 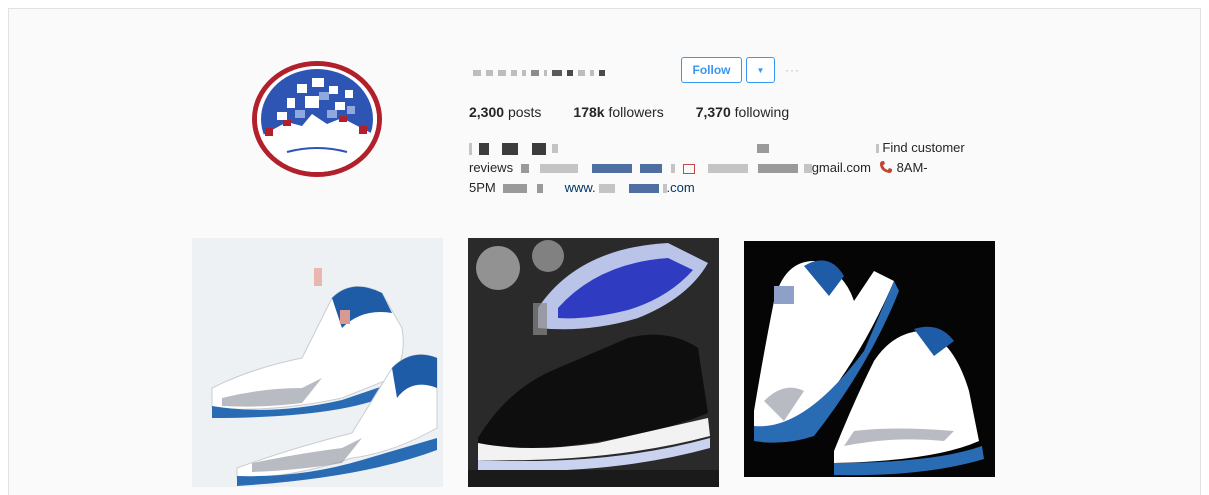 I want to click on website-suffix: .com, so click(x=681, y=187).